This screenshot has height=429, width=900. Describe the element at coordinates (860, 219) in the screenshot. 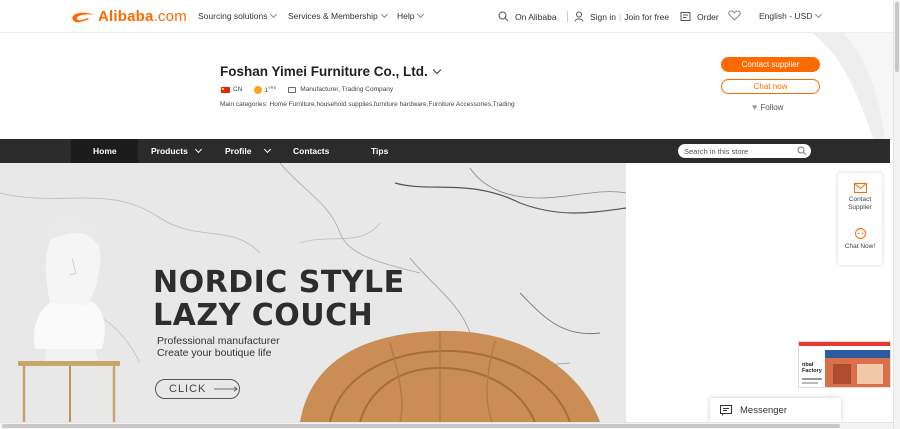

I see `floating-contact-widget: Contact Supplier Chat Now!` at that location.